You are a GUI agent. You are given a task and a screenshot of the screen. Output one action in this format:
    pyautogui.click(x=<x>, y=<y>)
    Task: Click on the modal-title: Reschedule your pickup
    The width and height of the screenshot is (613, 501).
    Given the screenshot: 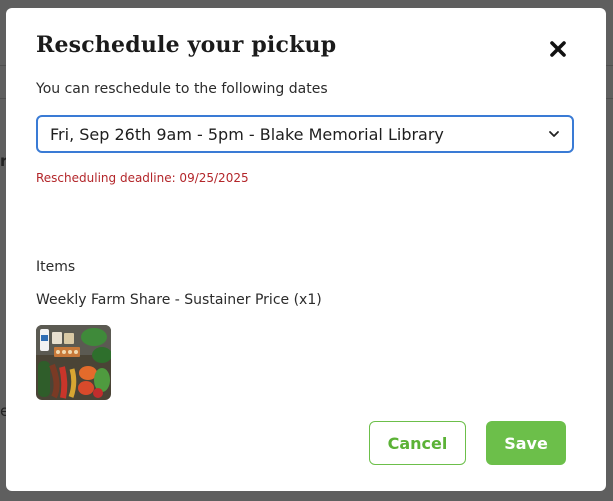 What is the action you would take?
    pyautogui.click(x=186, y=45)
    